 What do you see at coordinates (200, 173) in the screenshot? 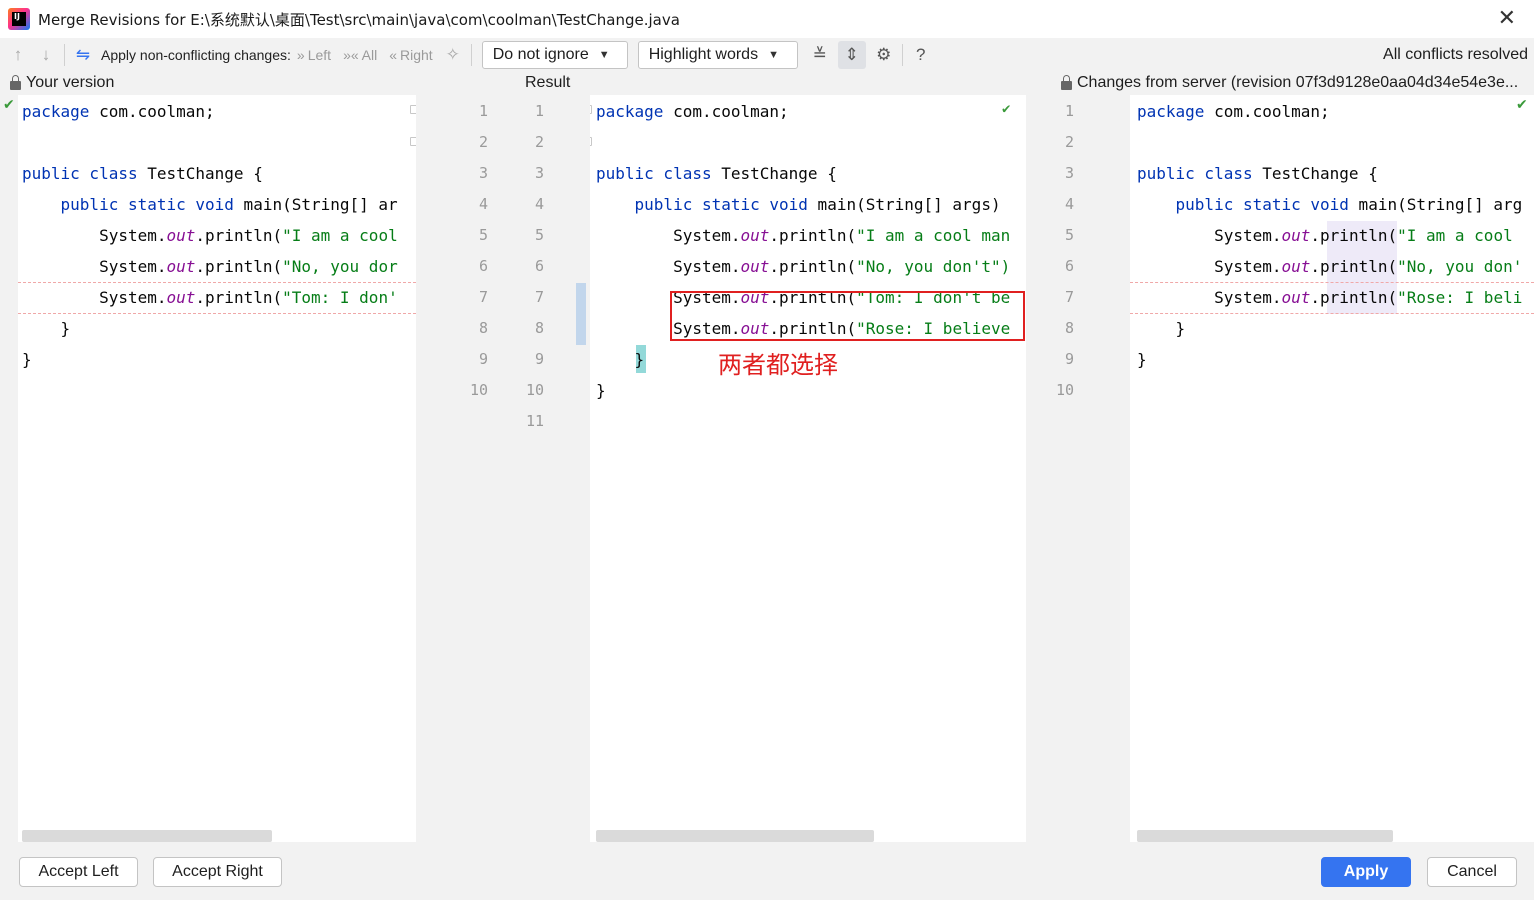
I see `code-token: TestChange {` at bounding box center [200, 173].